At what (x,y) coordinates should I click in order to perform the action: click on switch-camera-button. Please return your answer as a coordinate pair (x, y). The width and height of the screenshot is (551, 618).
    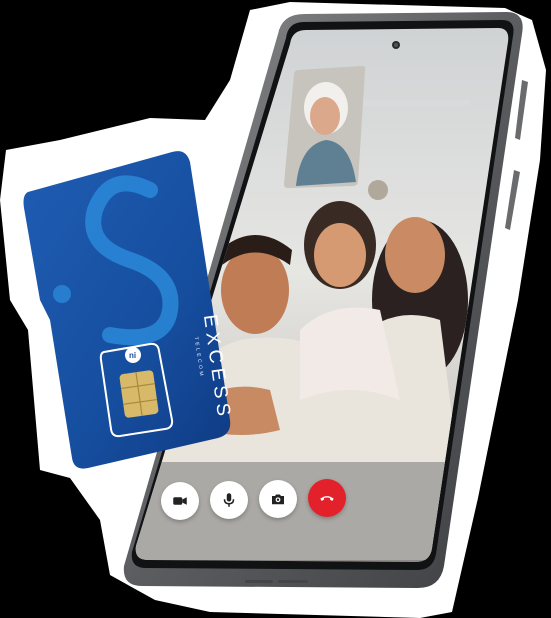
    Looking at the image, I should click on (278, 499).